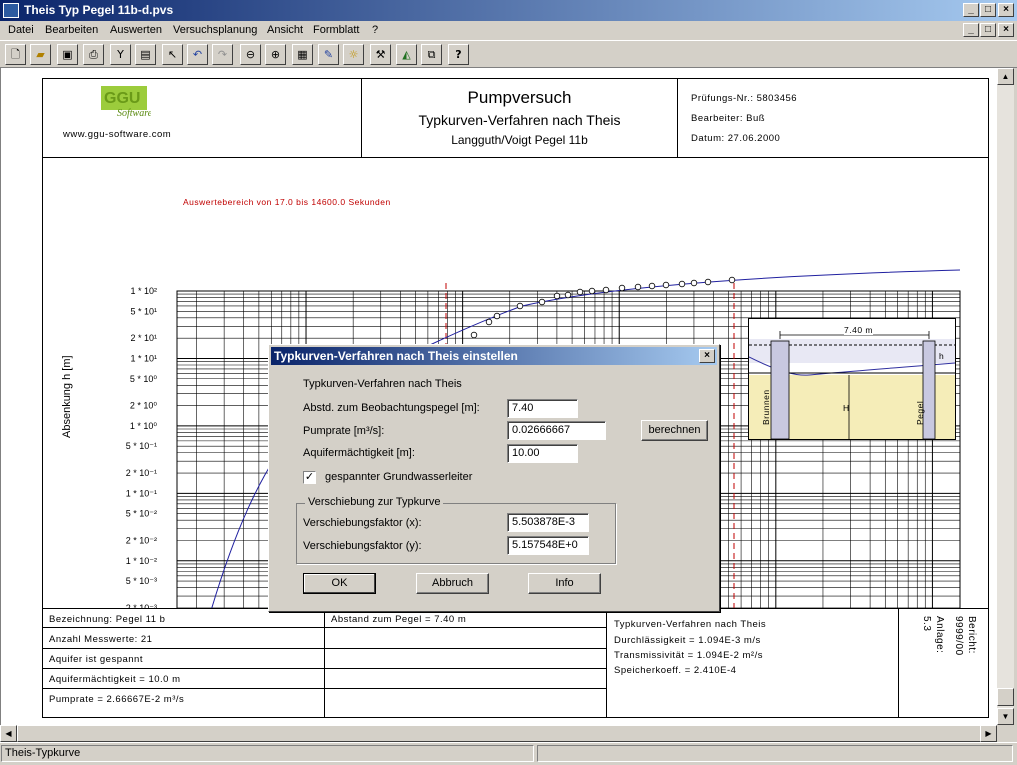  Describe the element at coordinates (675, 670) in the screenshot. I see `result-speicherkoeff: Speicherkoeff. = 2.410E-4` at that location.